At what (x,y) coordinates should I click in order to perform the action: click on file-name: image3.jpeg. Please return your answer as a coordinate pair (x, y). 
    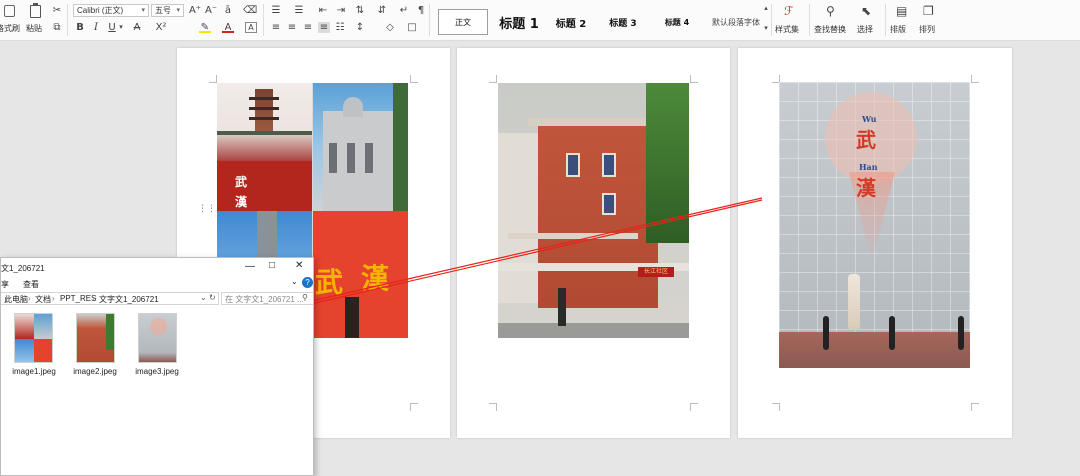
    Looking at the image, I should click on (157, 371).